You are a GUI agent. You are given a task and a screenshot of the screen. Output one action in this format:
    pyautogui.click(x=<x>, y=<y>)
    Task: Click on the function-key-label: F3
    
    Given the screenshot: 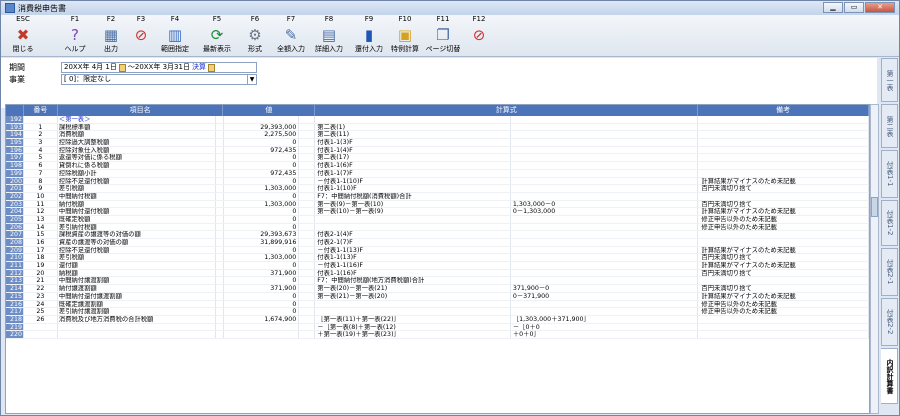 What is the action you would take?
    pyautogui.click(x=141, y=19)
    